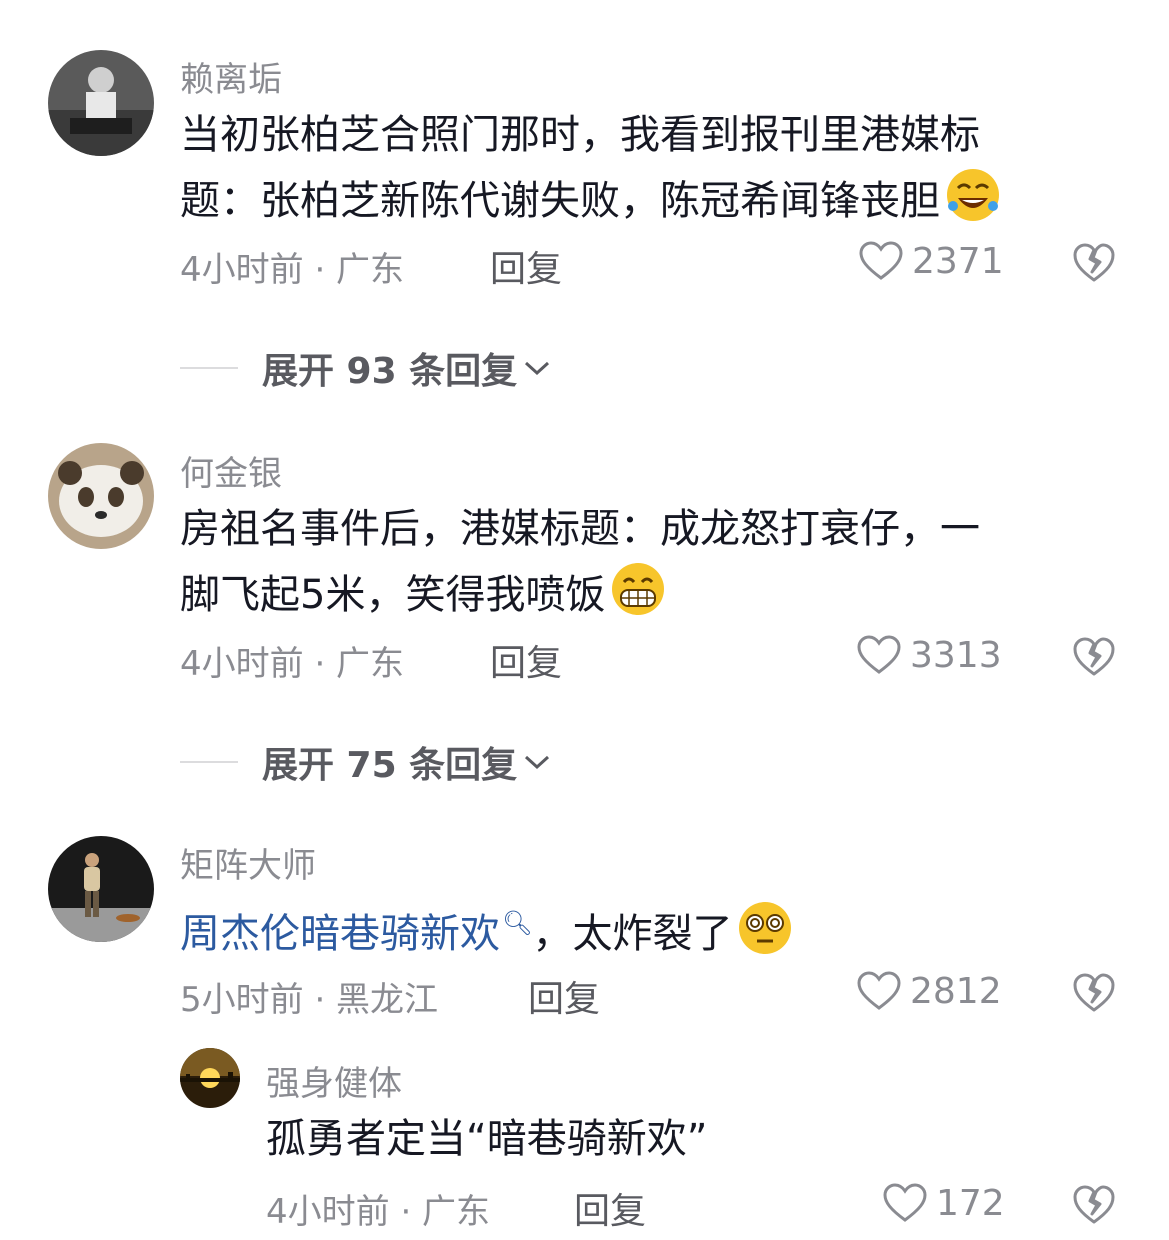 This screenshot has width=1169, height=1240. I want to click on comment-line: 脚飞起5米，笑得我喷饭, so click(393, 595).